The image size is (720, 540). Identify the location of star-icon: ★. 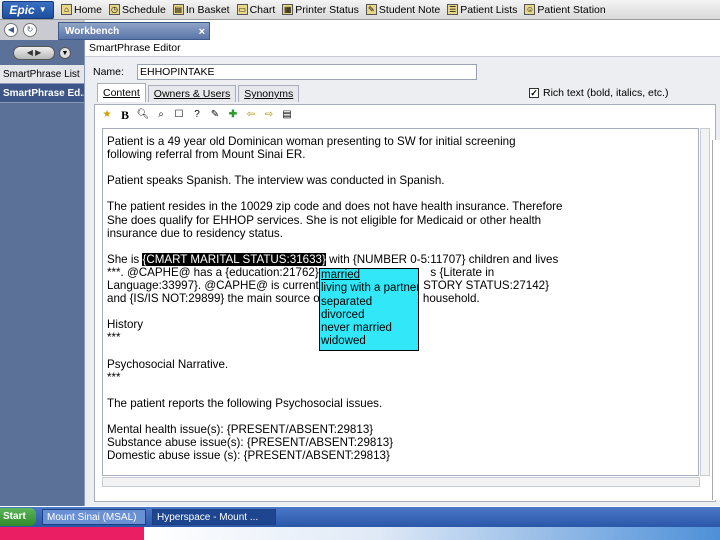
(107, 115).